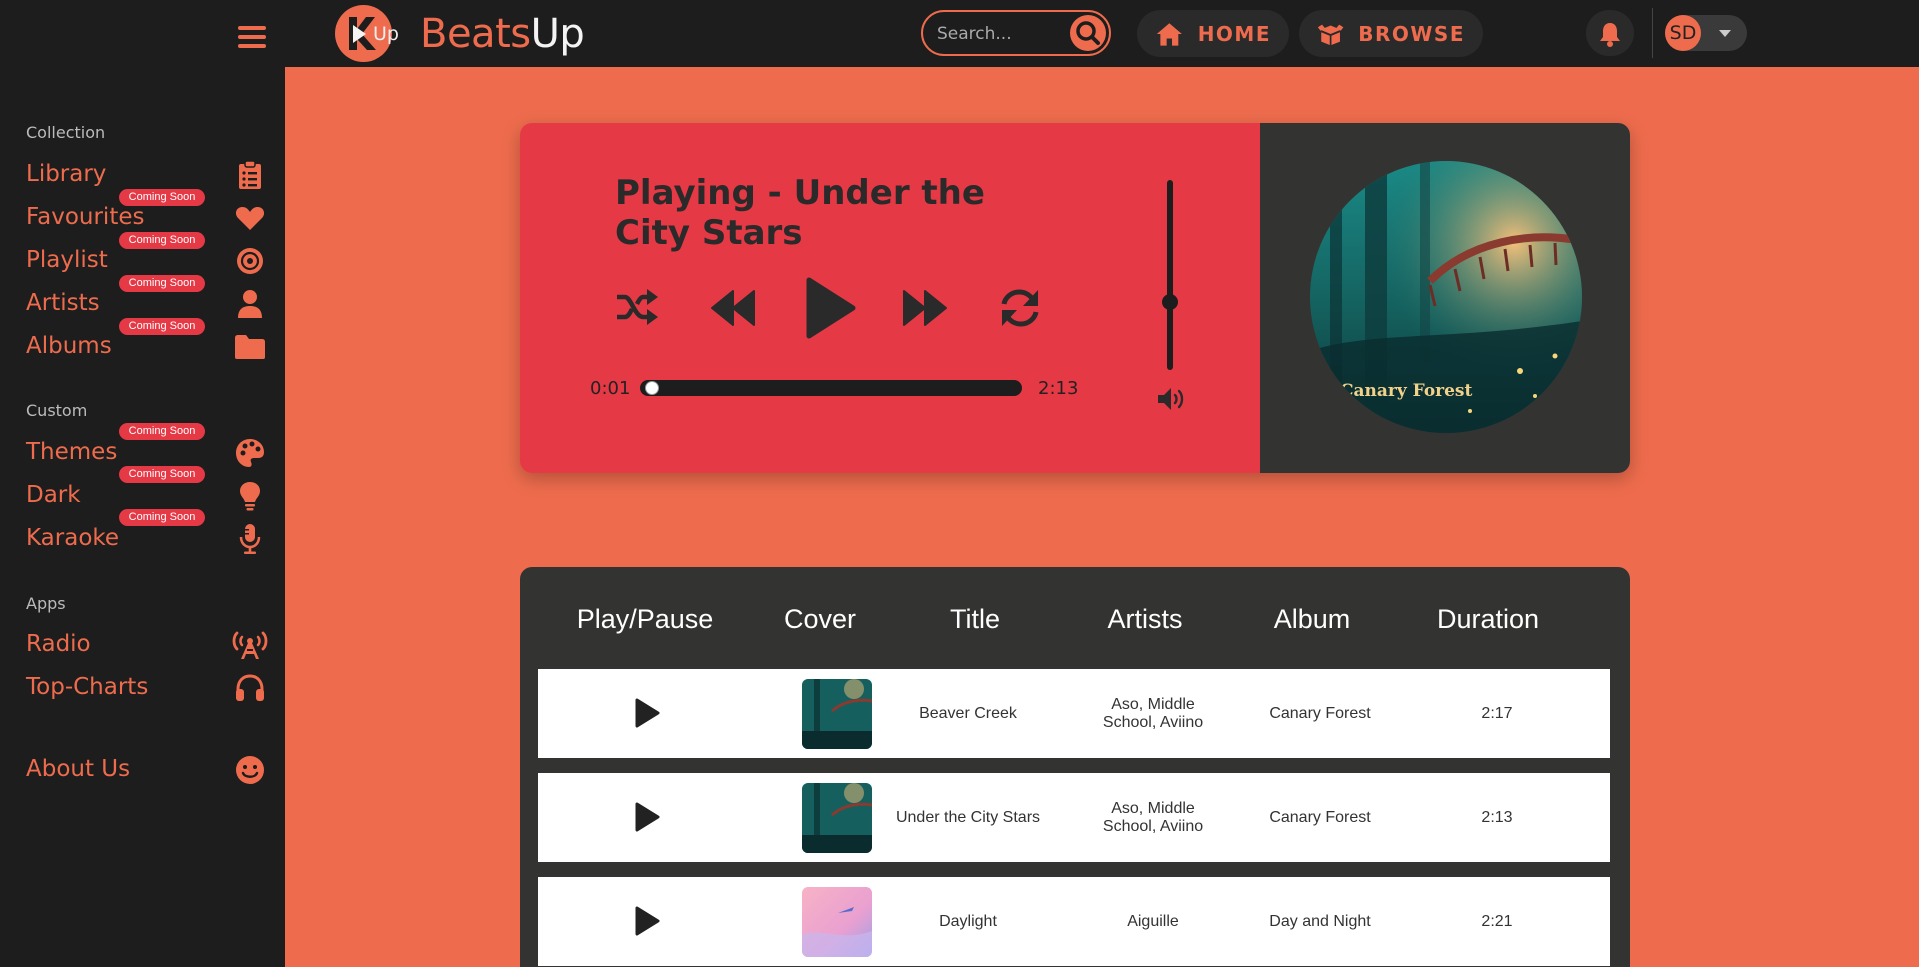 This screenshot has height=967, width=1919. Describe the element at coordinates (1074, 921) in the screenshot. I see `table-row: Daylight Aiguille Day and Night 2:21` at that location.